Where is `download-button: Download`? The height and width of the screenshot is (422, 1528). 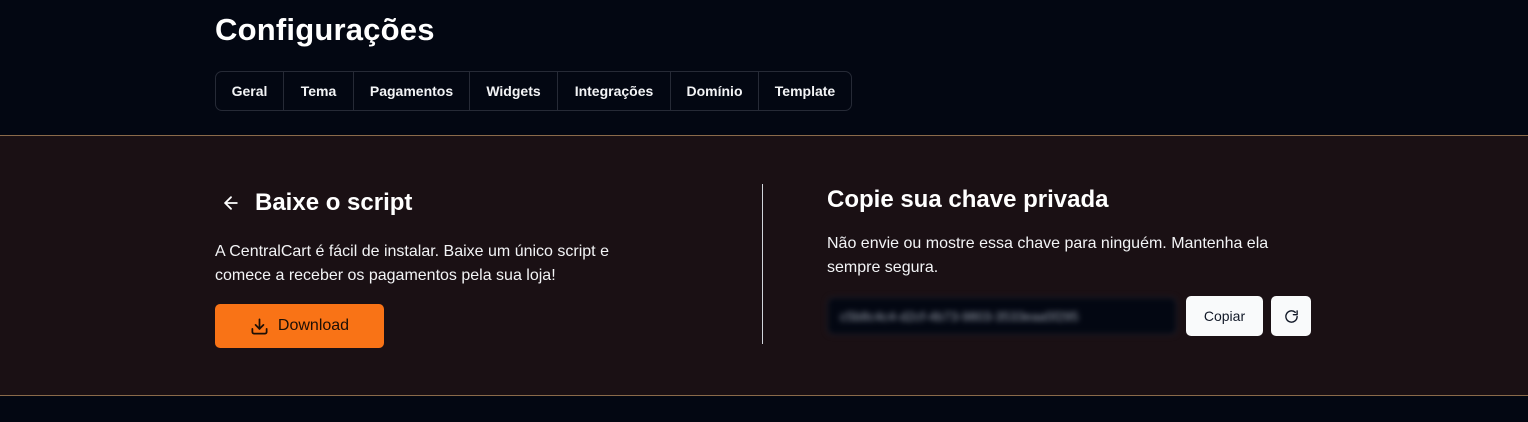
download-button: Download is located at coordinates (299, 326).